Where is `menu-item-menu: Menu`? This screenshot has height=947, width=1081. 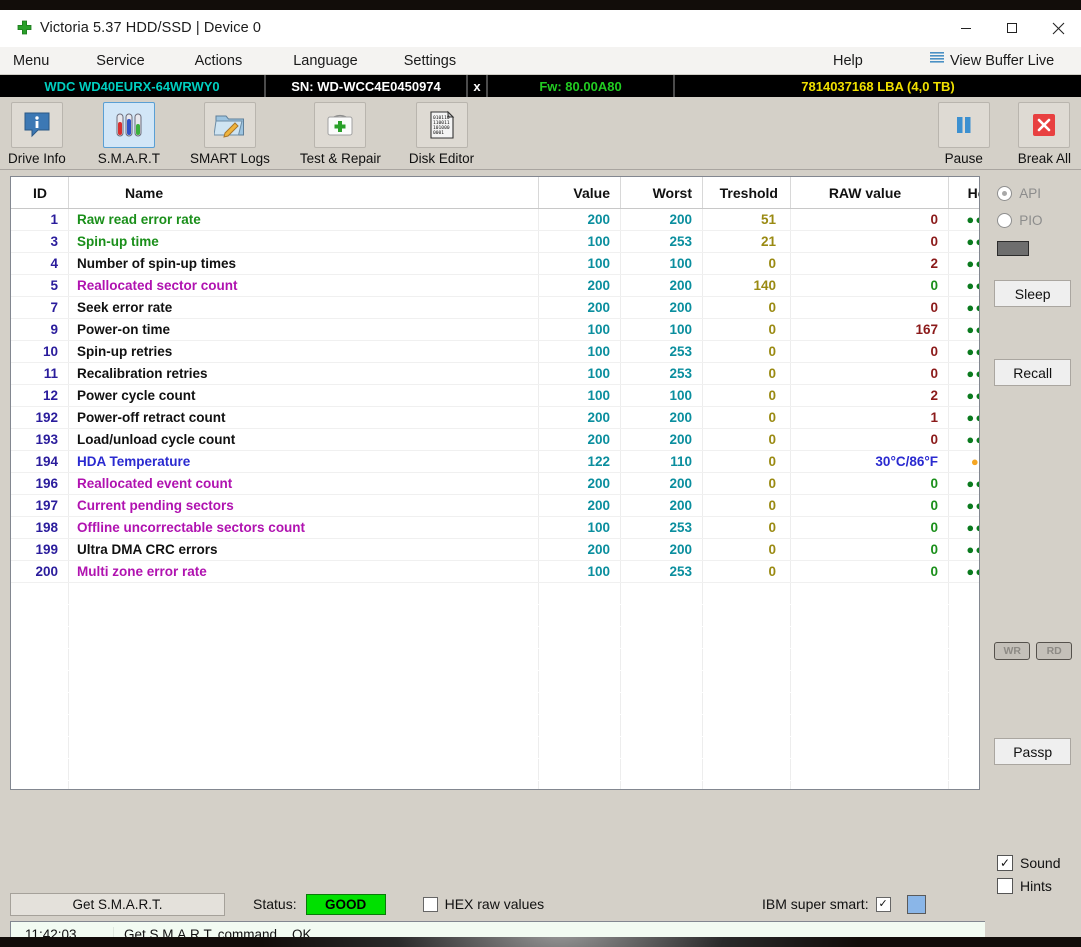
menu-item-menu: Menu is located at coordinates (31, 61).